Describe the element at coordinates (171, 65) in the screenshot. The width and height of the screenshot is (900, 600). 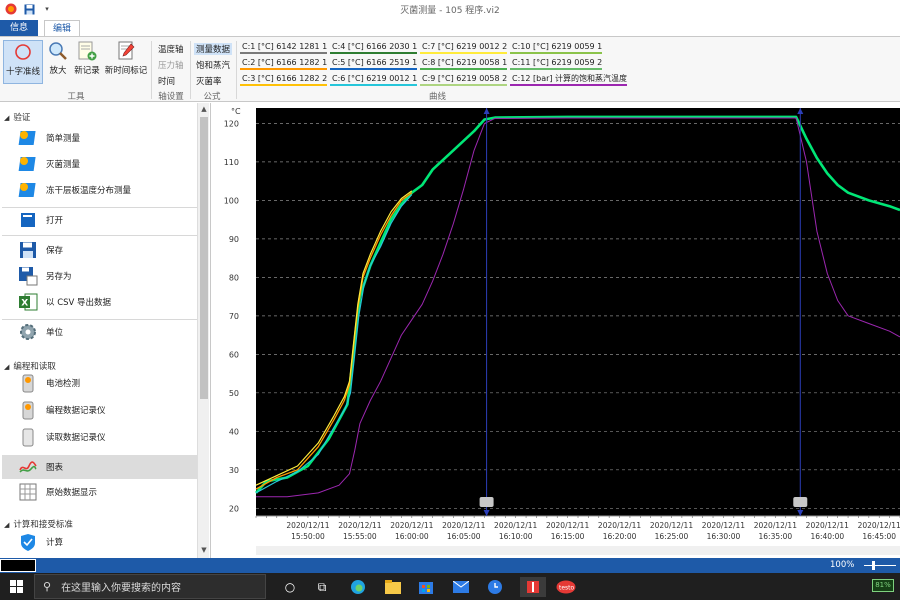
I see `pressure-axis-item: 压力轴` at that location.